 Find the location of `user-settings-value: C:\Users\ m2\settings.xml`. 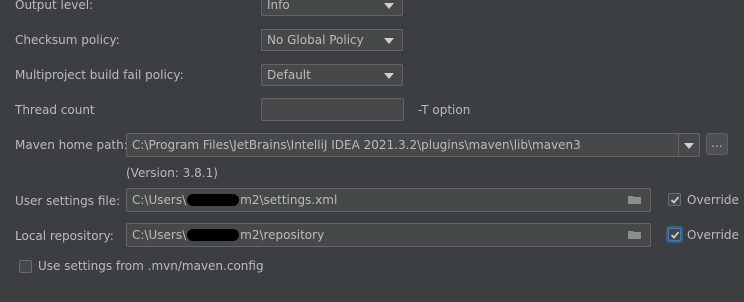

user-settings-value: C:\Users\ m2\settings.xml is located at coordinates (235, 200).